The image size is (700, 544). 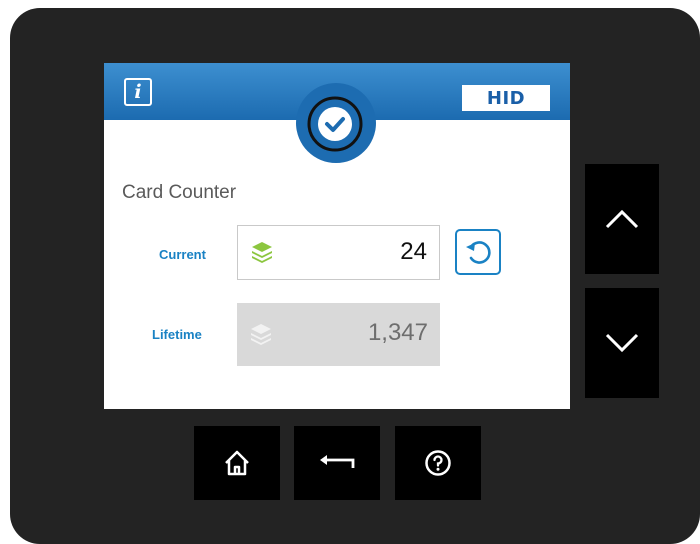 I want to click on help-button, so click(x=438, y=463).